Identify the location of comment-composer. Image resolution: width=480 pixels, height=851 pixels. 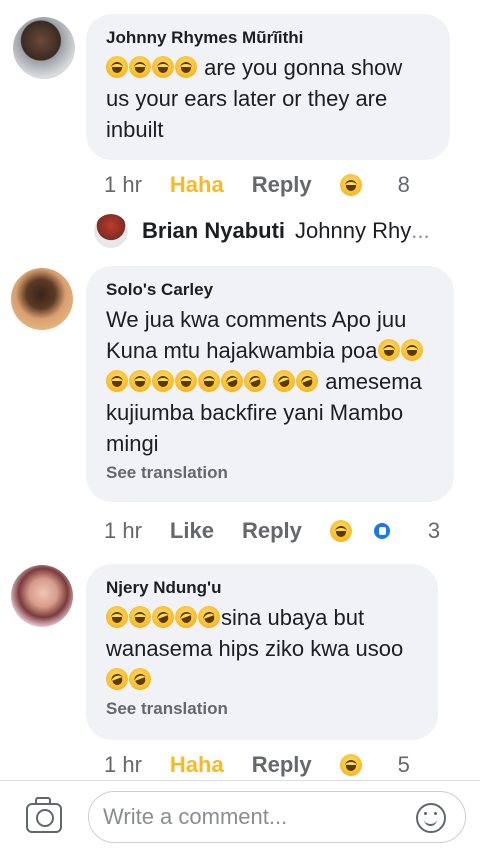
(240, 815).